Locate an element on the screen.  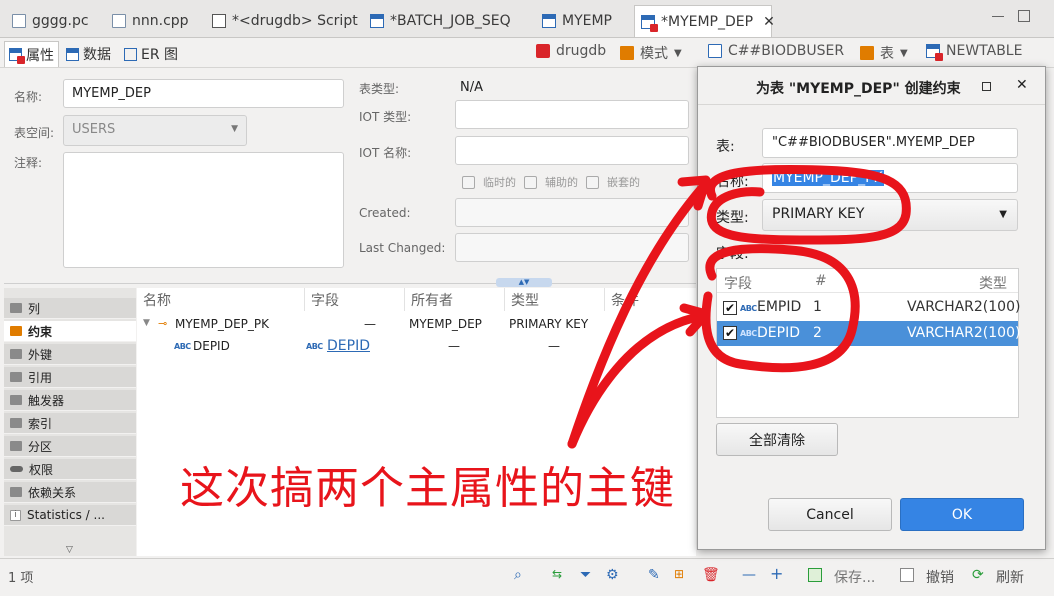
breadcrumb-connection: drugdb is located at coordinates (571, 51).